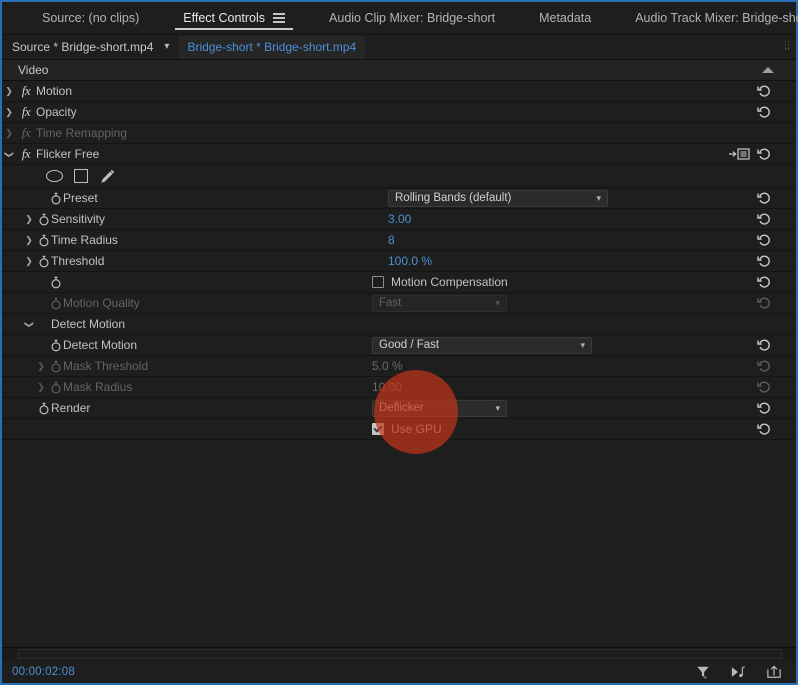 The height and width of the screenshot is (685, 798). What do you see at coordinates (399, 154) in the screenshot?
I see `effect-row-flicker-free: ❯ fx Flicker Free` at bounding box center [399, 154].